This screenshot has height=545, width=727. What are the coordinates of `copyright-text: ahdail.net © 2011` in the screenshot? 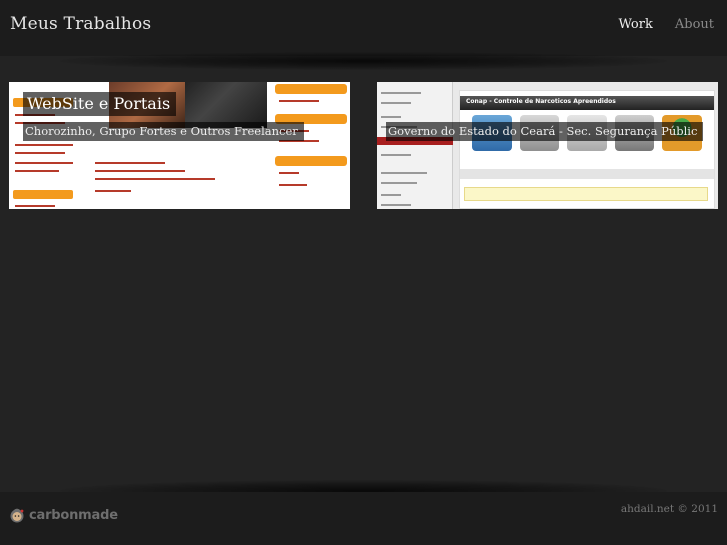 It's located at (669, 509).